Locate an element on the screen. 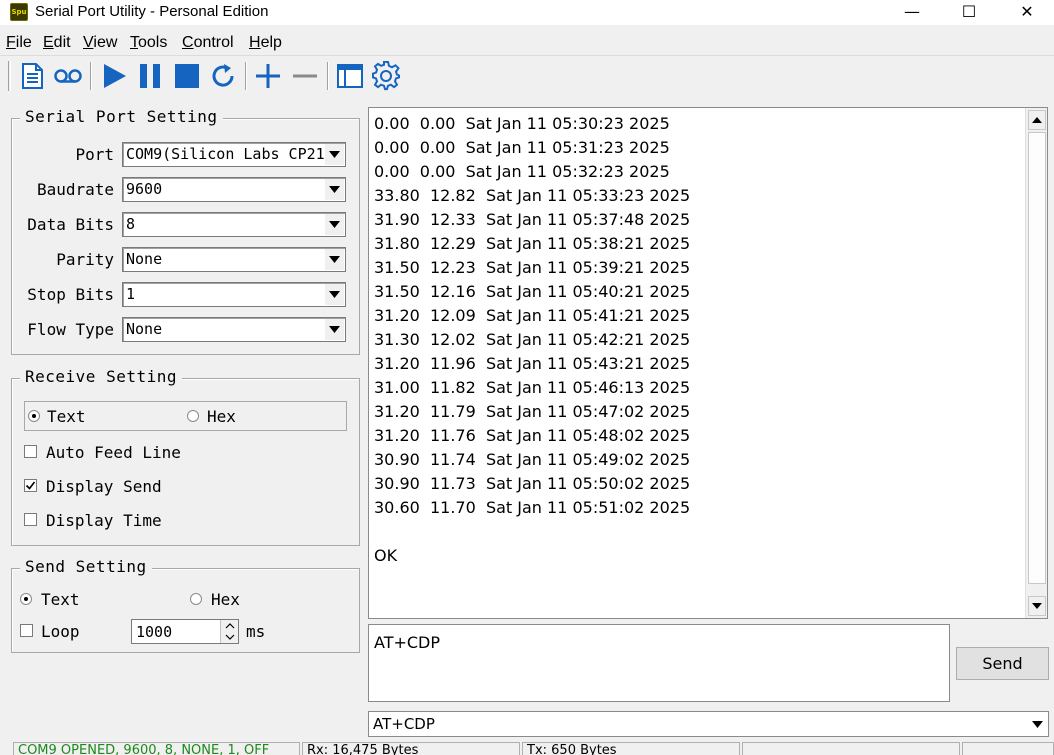  receive-line: 31.50 12.16 Sat Jan 11 05:40:21 2025 is located at coordinates (532, 291).